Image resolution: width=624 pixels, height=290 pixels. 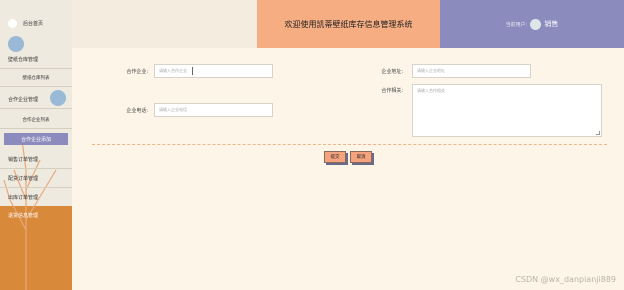 What do you see at coordinates (23, 197) in the screenshot?
I see `sidebar-item-label: 出库订单管理` at bounding box center [23, 197].